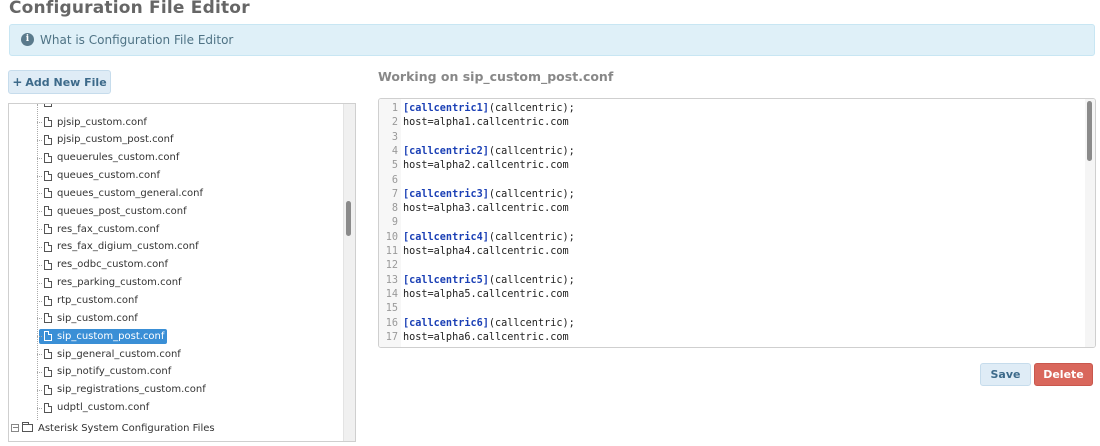 The width and height of the screenshot is (1100, 446). What do you see at coordinates (477, 152) in the screenshot?
I see `code-line: 4 [callcentric2](callcentric);` at bounding box center [477, 152].